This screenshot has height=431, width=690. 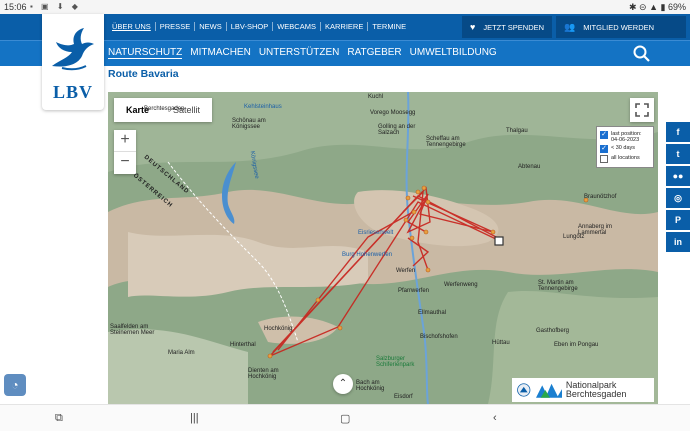 What do you see at coordinates (495, 418) in the screenshot?
I see `back-icon: ‹` at bounding box center [495, 418].